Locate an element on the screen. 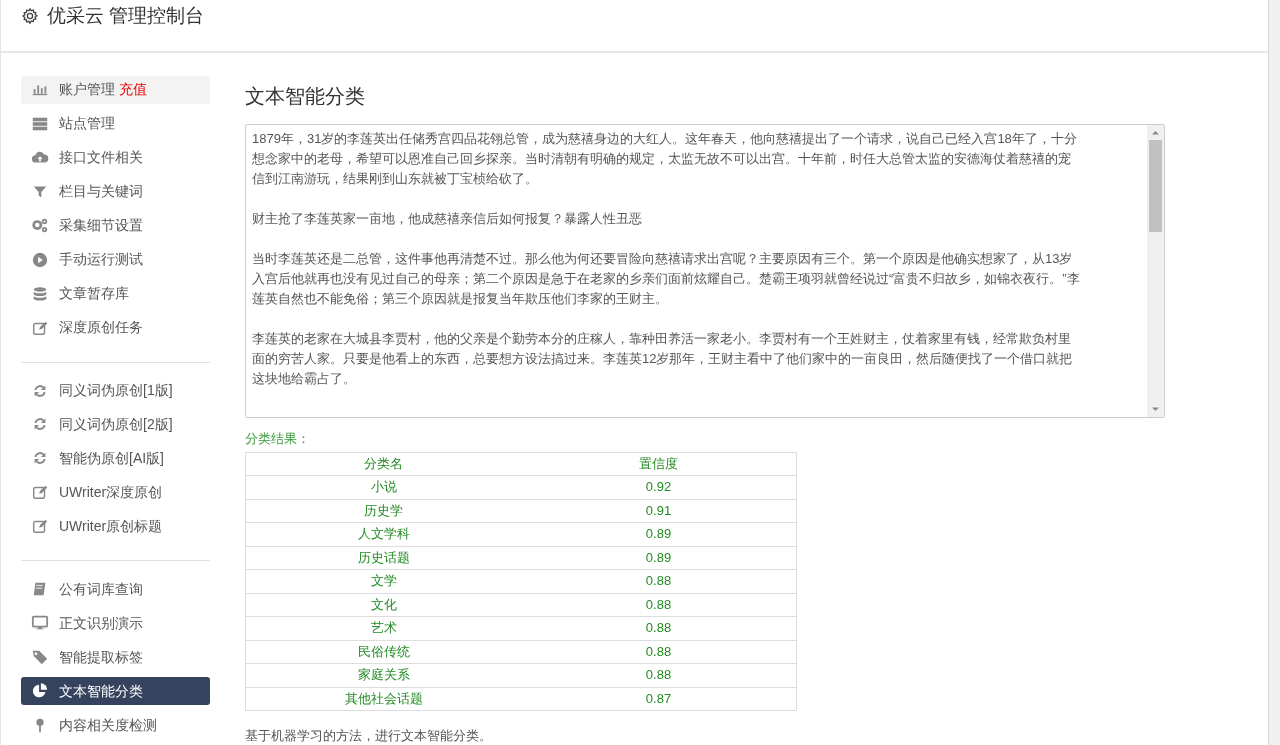  play-icon is located at coordinates (40, 259).